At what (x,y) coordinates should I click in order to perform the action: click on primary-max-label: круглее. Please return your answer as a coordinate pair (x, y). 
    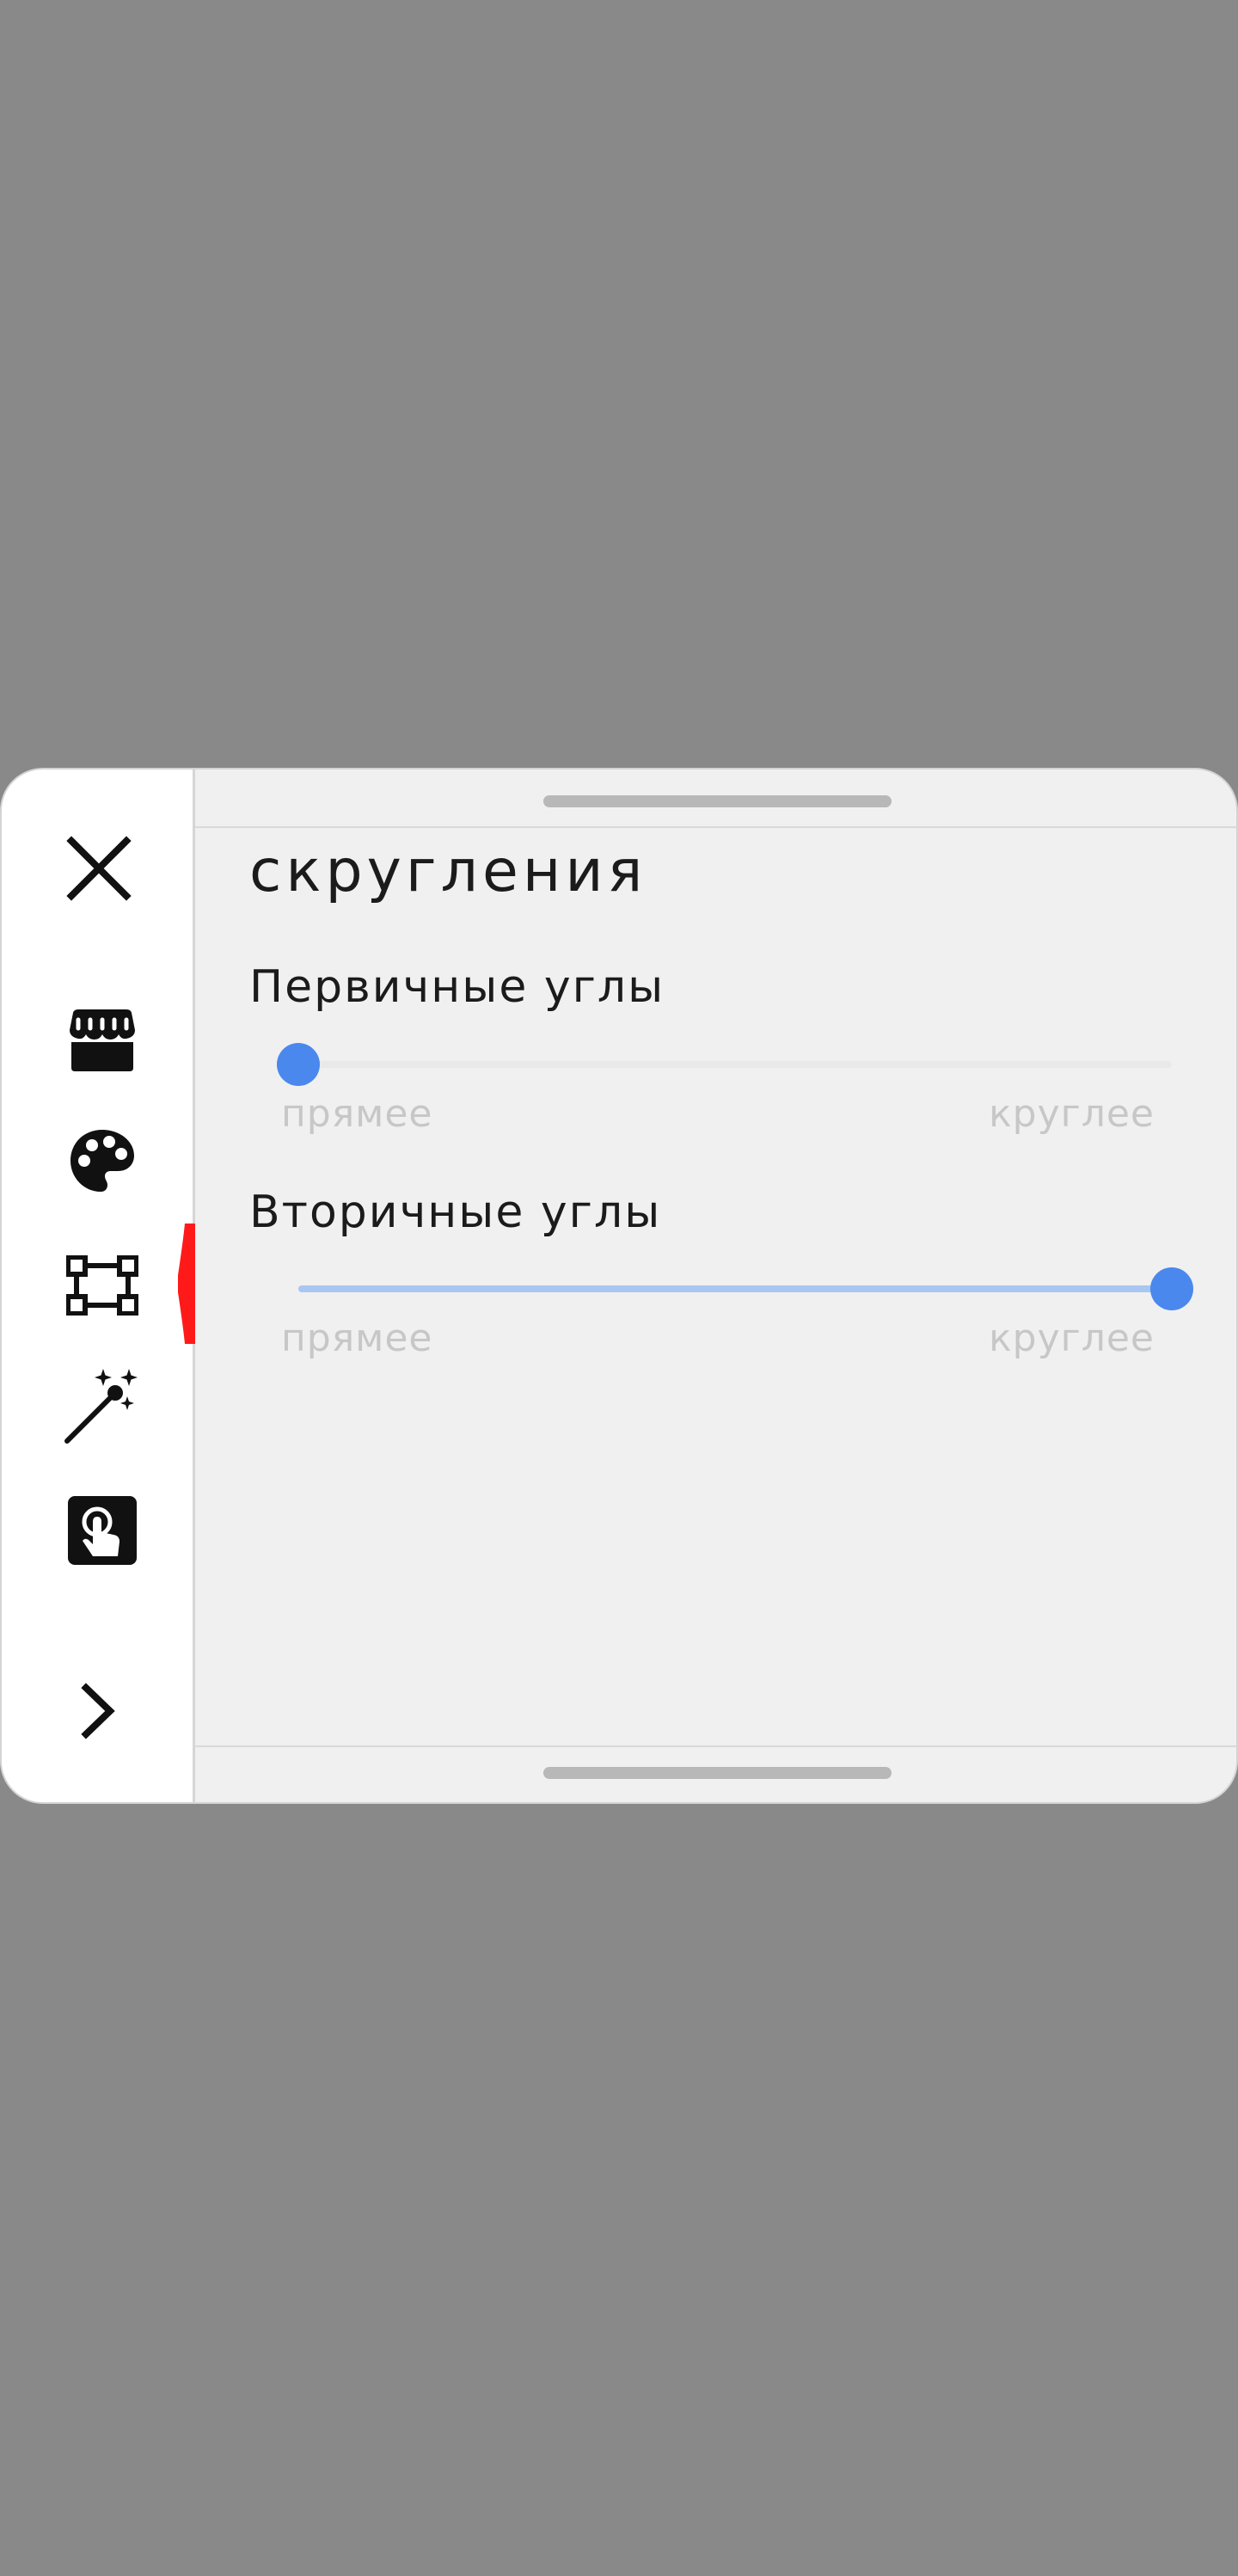
    Looking at the image, I should click on (1072, 1114).